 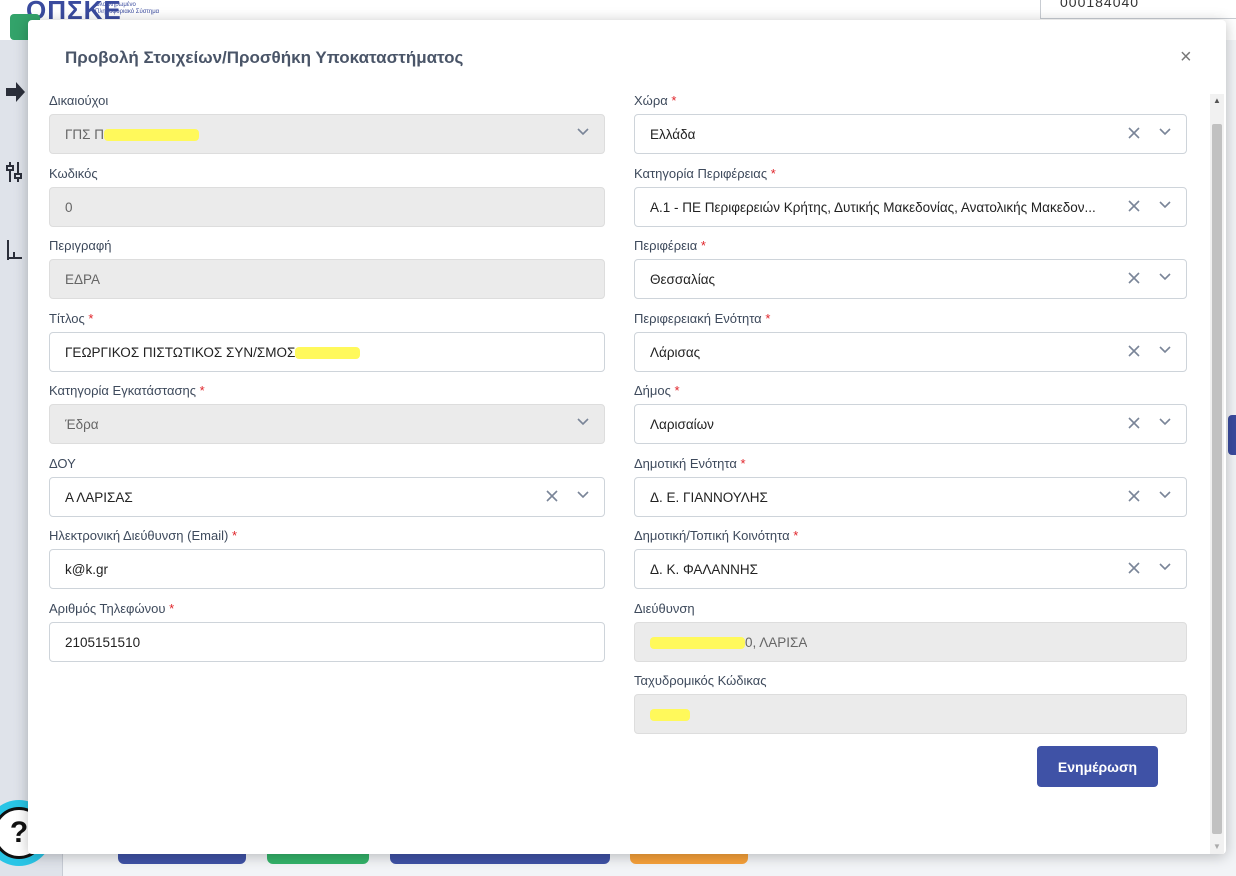 What do you see at coordinates (910, 681) in the screenshot?
I see `field-label: Ταχυδρομικός Κώδικας` at bounding box center [910, 681].